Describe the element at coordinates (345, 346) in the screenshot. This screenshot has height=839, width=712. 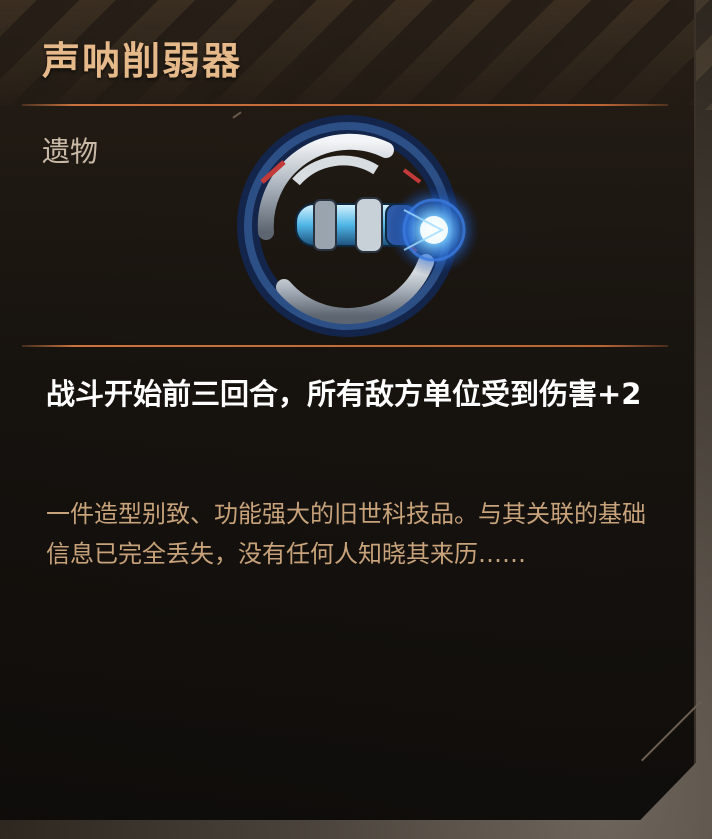
I see `content-divider` at that location.